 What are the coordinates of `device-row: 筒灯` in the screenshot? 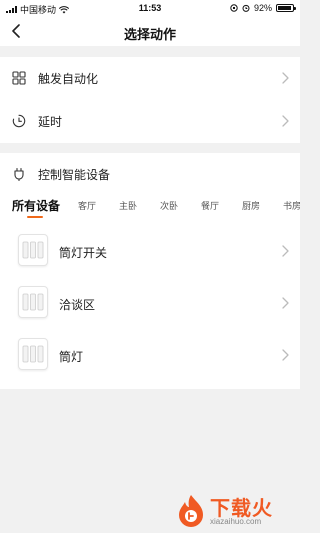 It's located at (150, 355).